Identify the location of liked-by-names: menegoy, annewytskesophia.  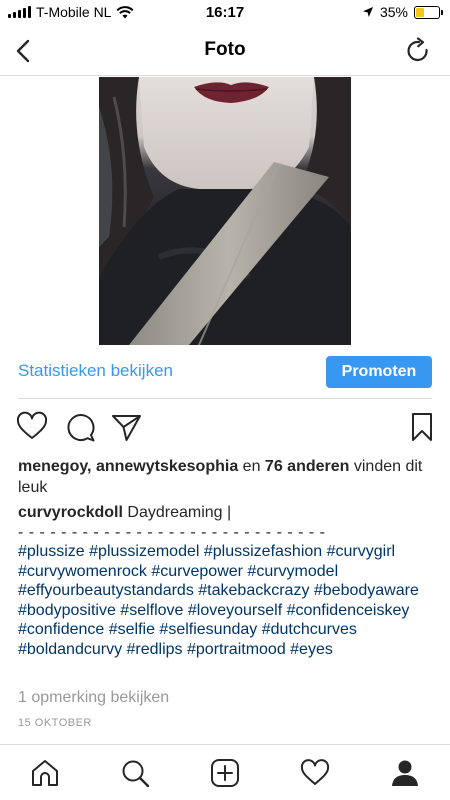
(128, 466).